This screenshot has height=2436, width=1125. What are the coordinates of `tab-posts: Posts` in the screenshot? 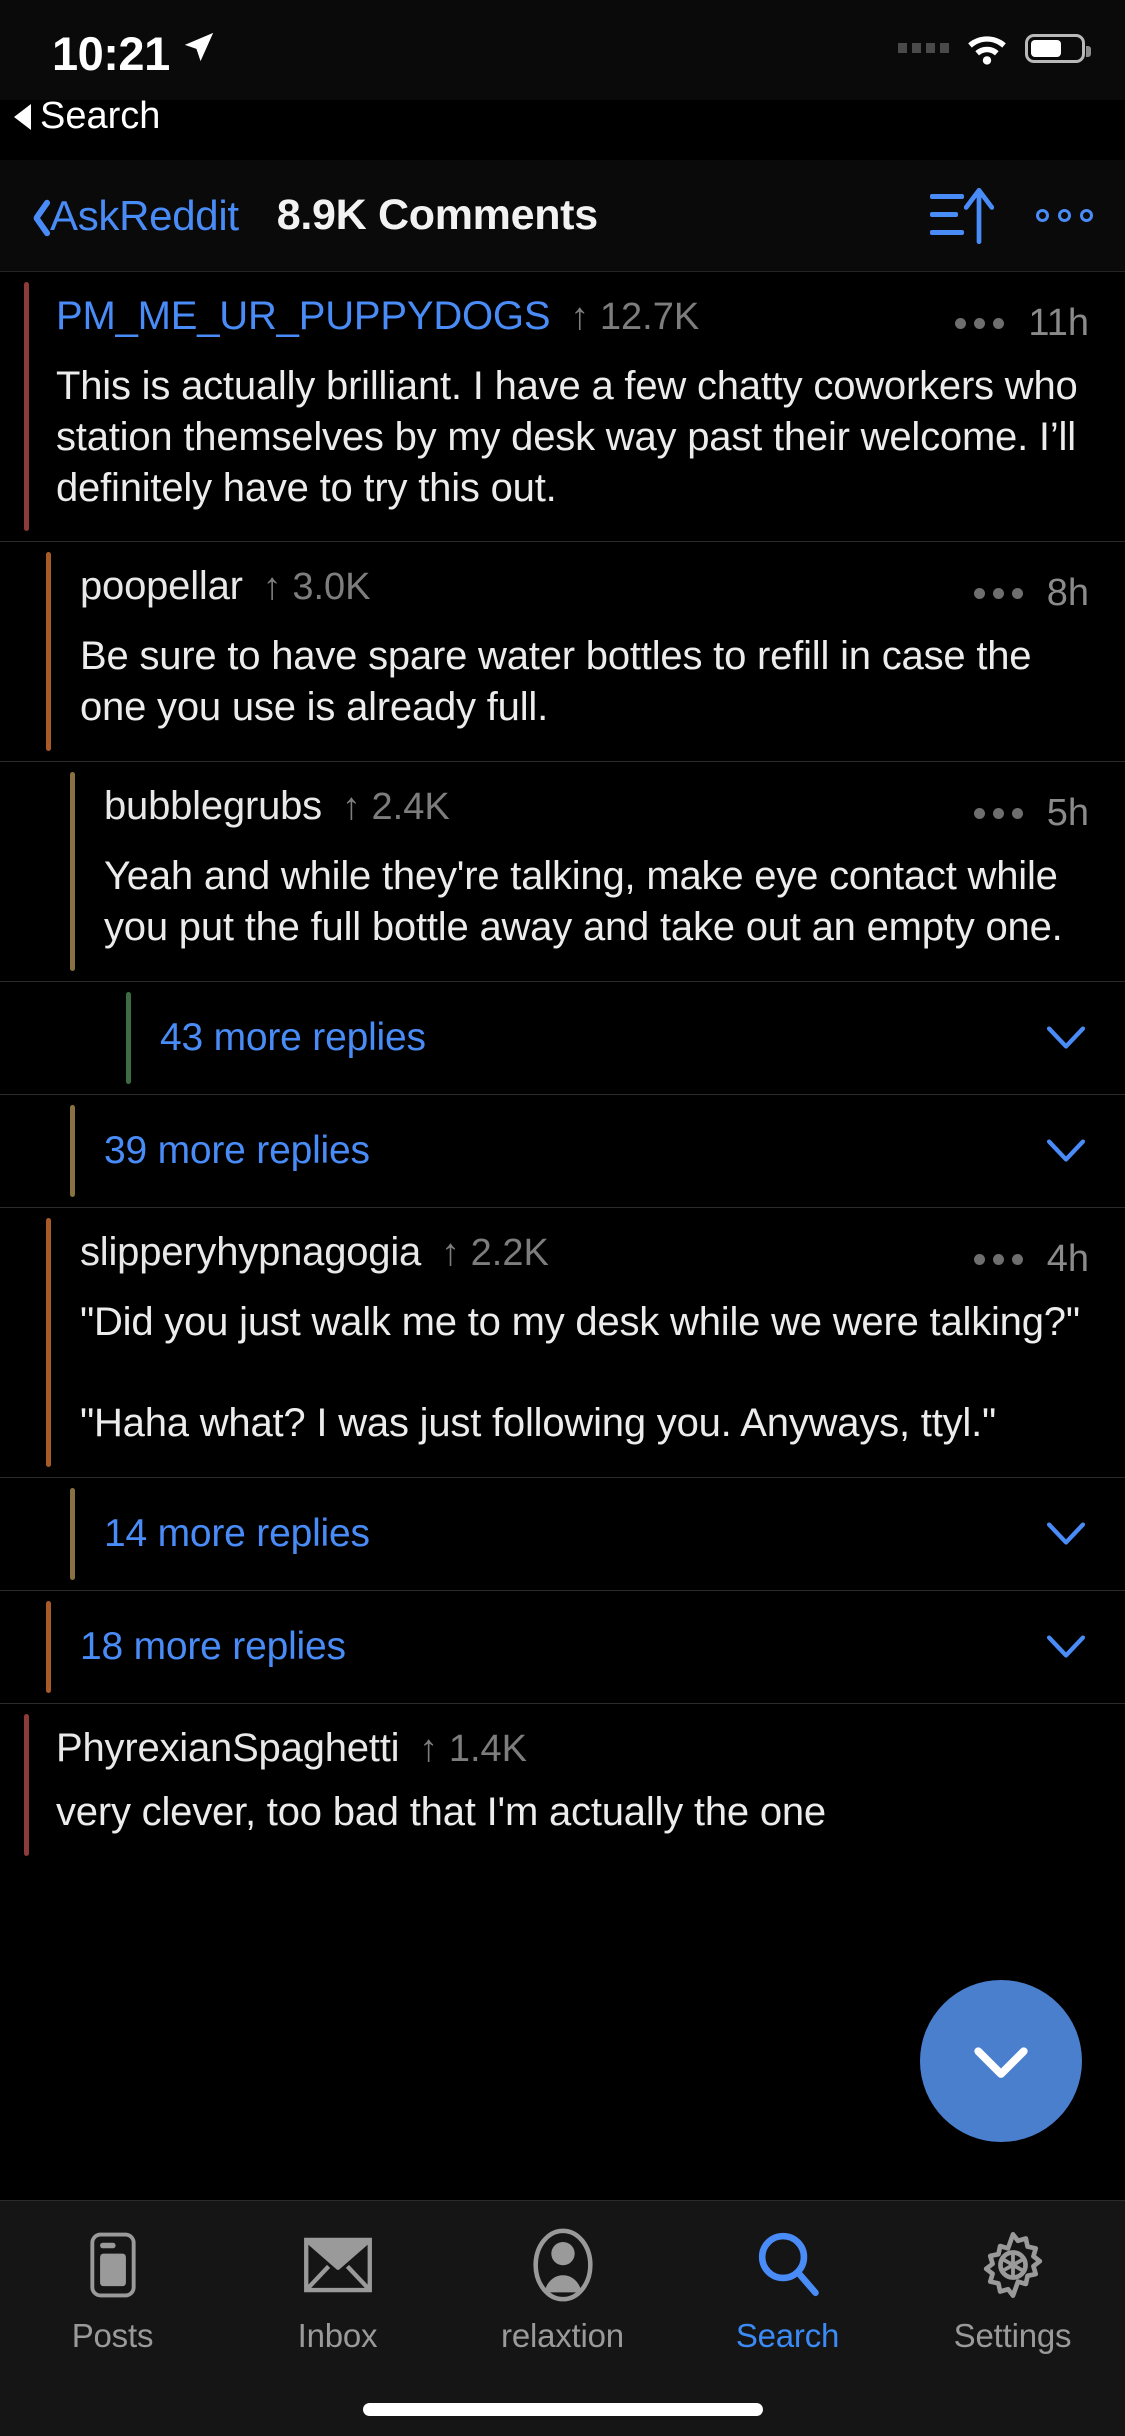 It's located at (112, 2291).